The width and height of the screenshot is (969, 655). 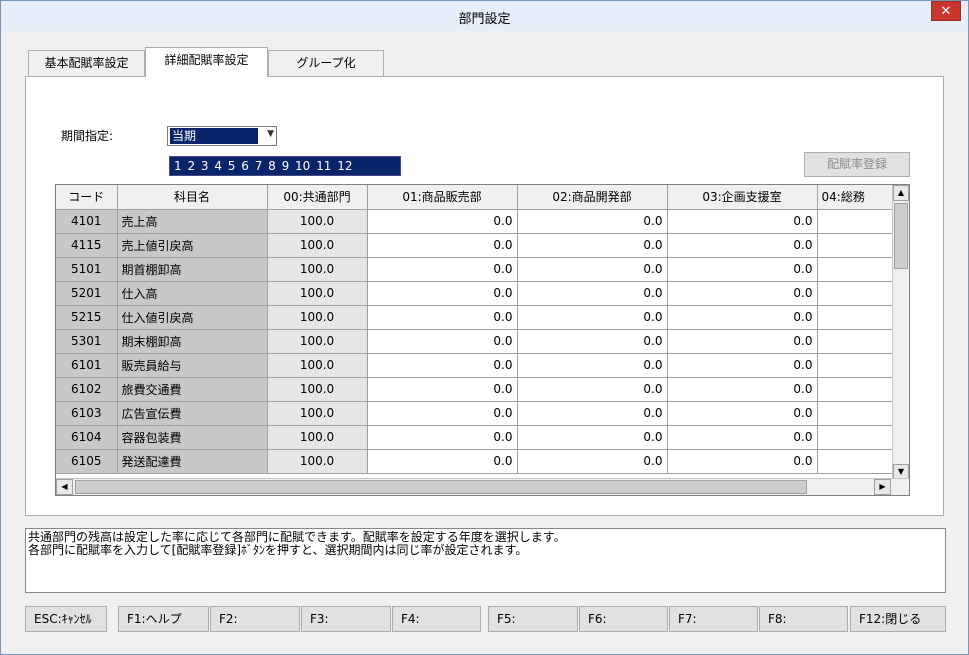 I want to click on scroll-up-icon: ▲, so click(x=901, y=193).